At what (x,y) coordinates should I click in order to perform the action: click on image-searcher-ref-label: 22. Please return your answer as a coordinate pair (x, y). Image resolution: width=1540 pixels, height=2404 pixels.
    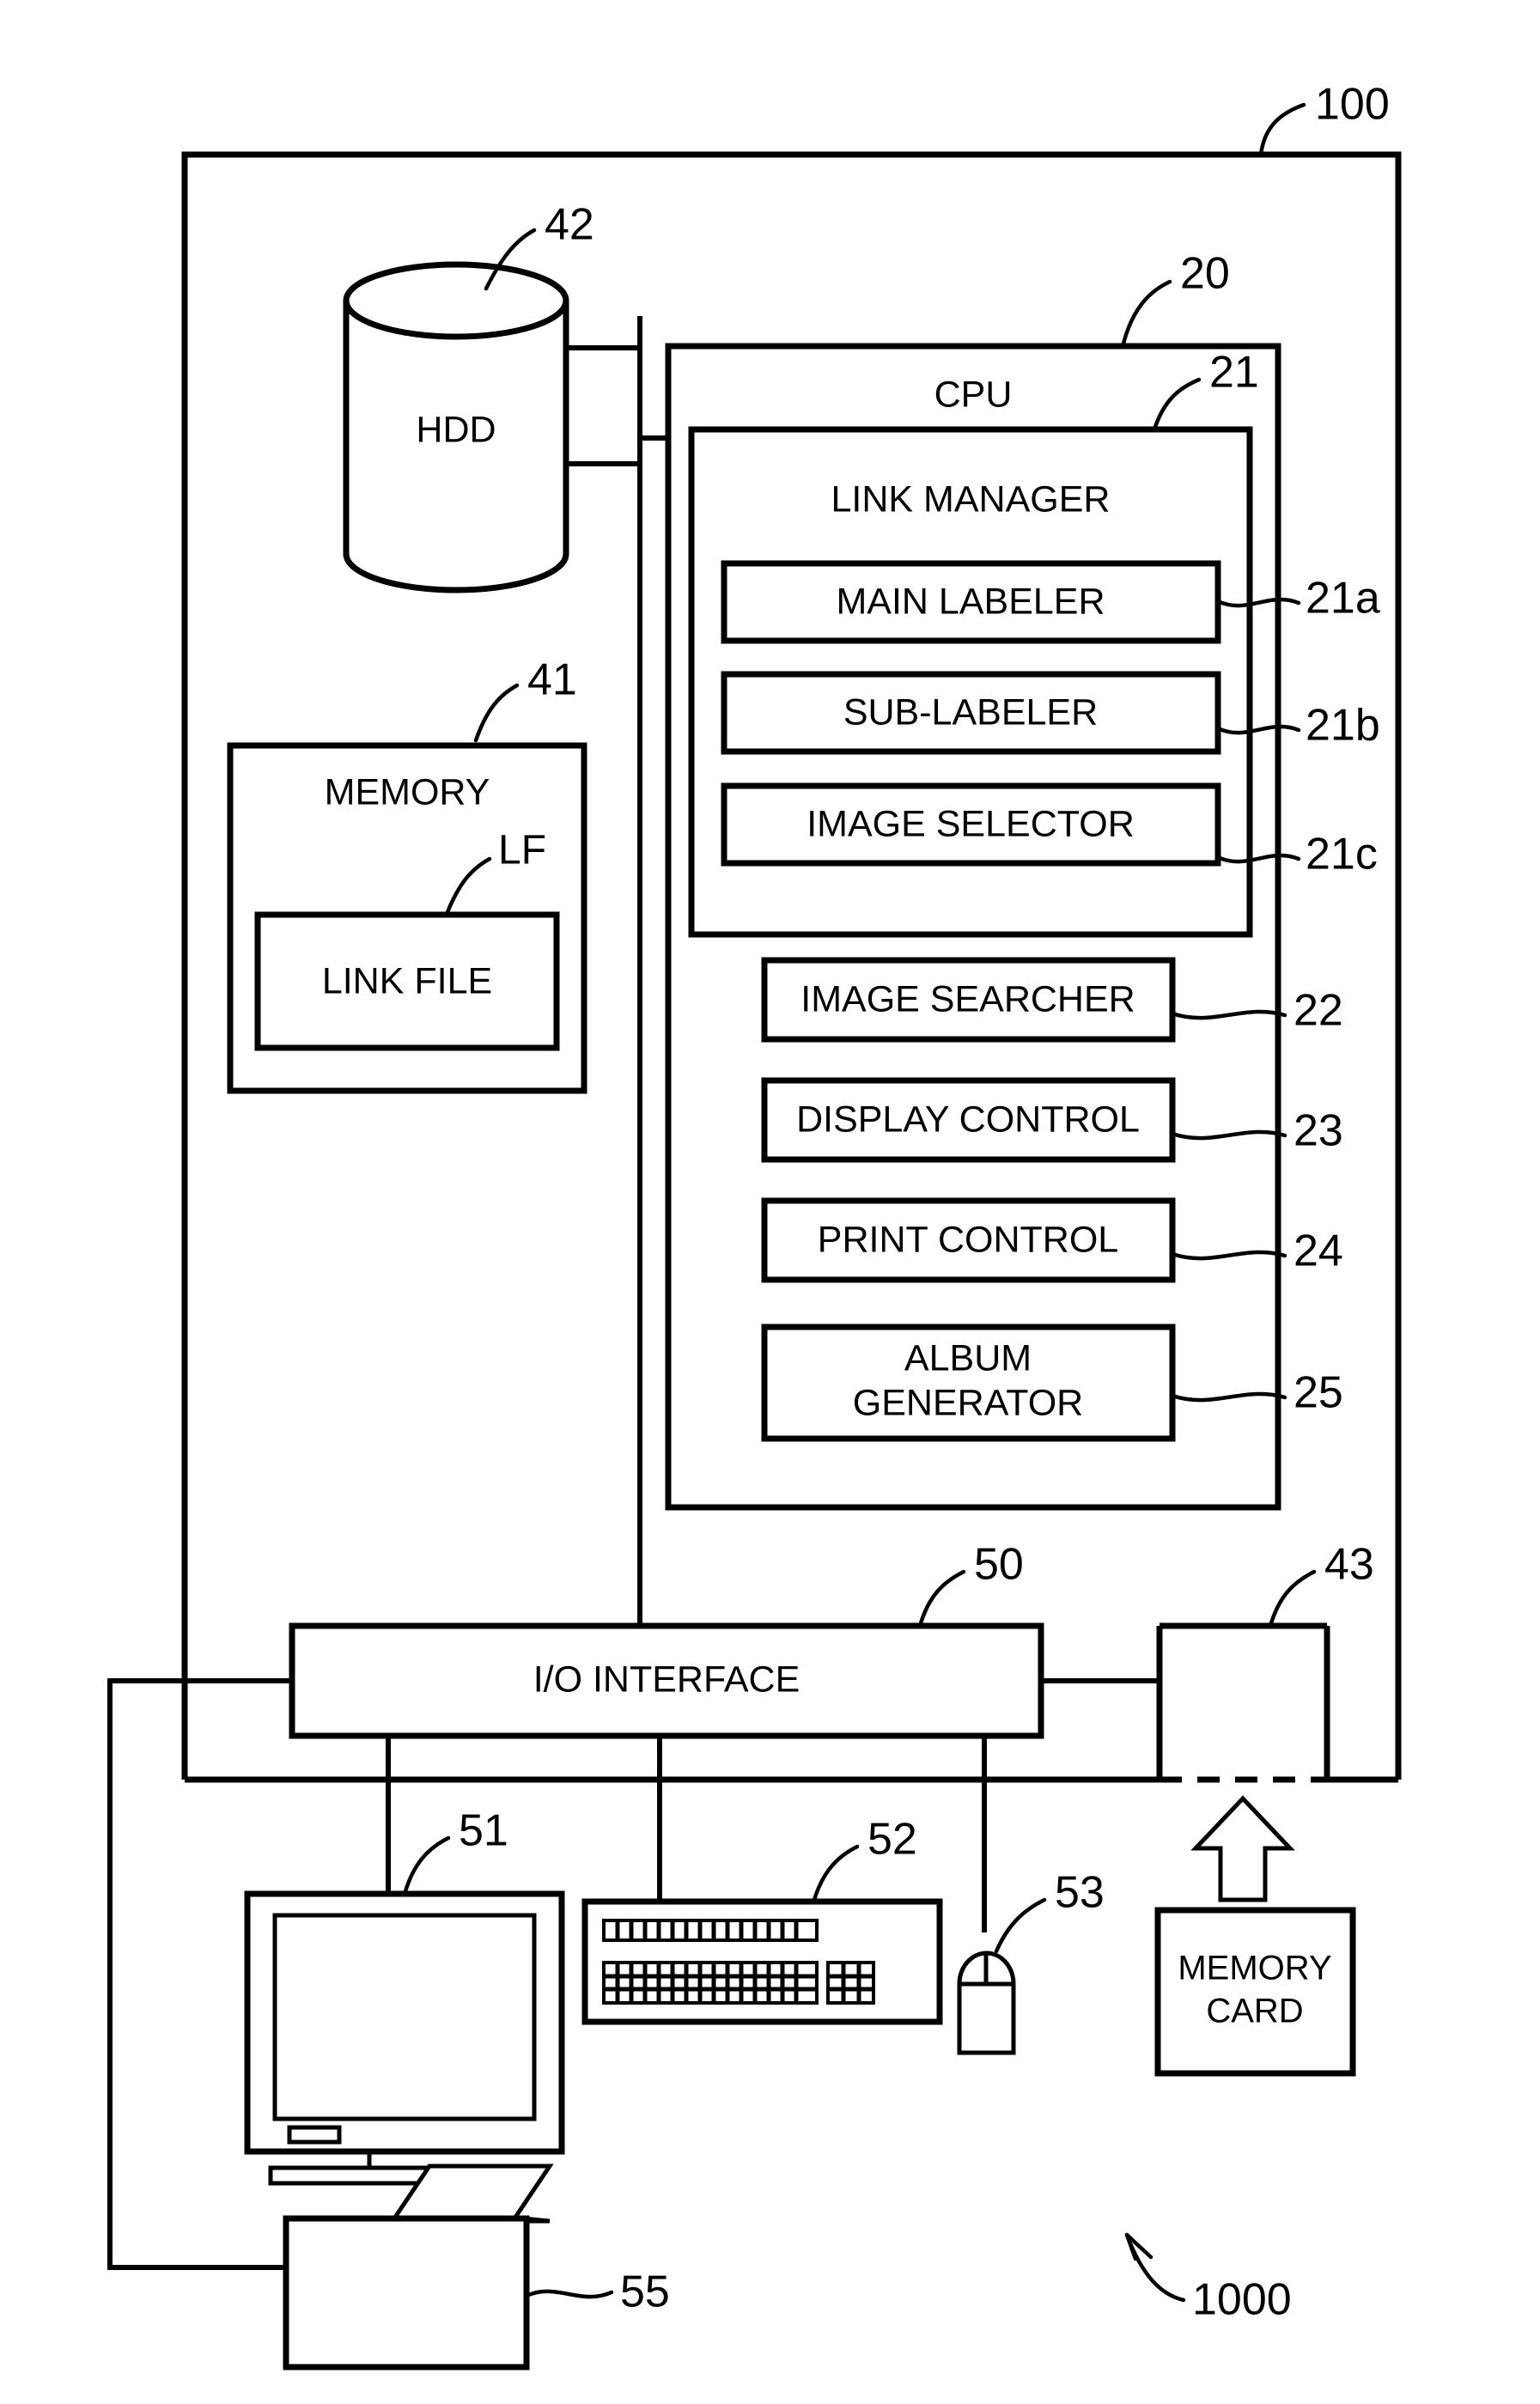
    Looking at the image, I should click on (1318, 1011).